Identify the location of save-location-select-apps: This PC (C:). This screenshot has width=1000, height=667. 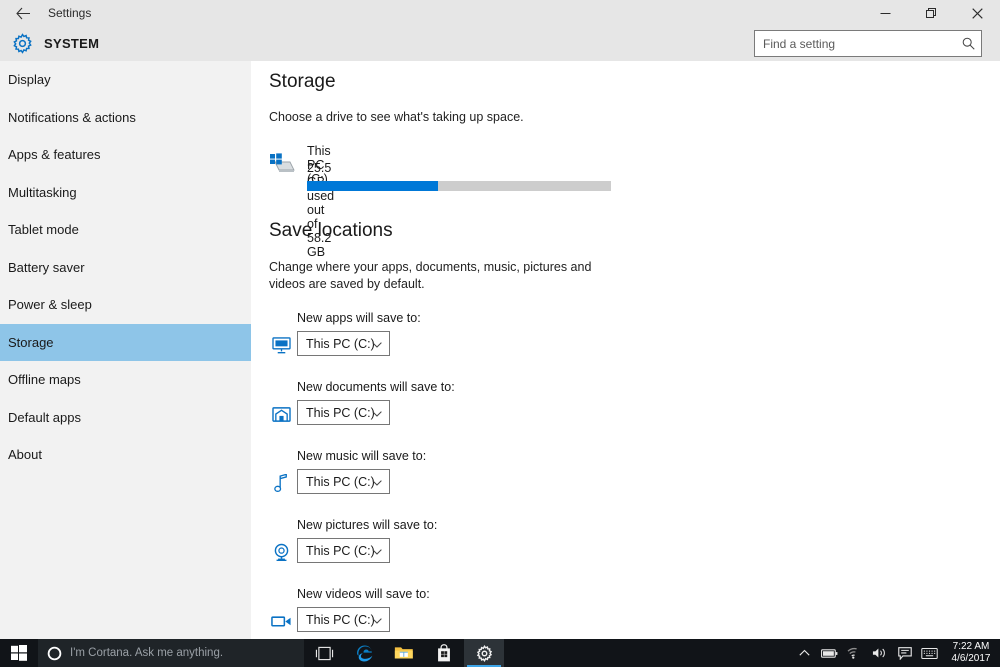
(343, 343).